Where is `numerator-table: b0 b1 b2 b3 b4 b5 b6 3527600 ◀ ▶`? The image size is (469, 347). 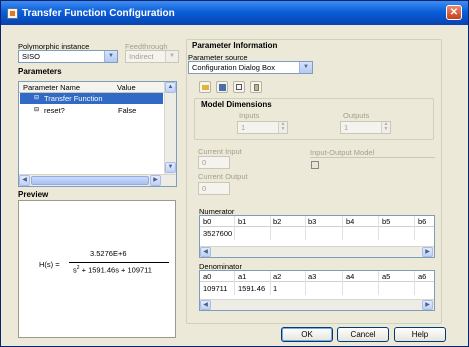
numerator-table: b0 b1 b2 b3 b4 b5 b6 3527600 ◀ ▶ is located at coordinates (317, 236).